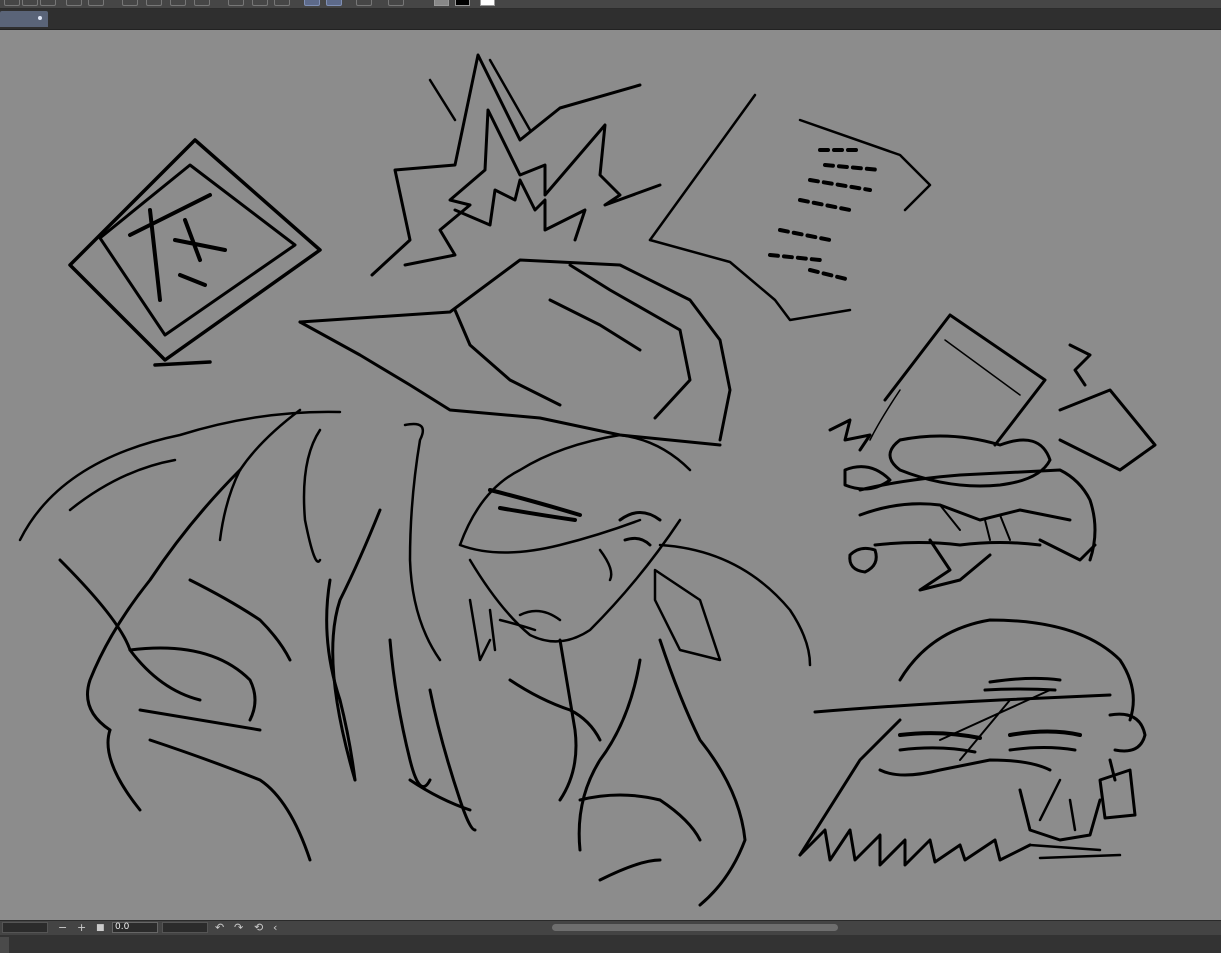 This screenshot has height=953, width=1221. I want to click on zoom-out-button: −, so click(62, 928).